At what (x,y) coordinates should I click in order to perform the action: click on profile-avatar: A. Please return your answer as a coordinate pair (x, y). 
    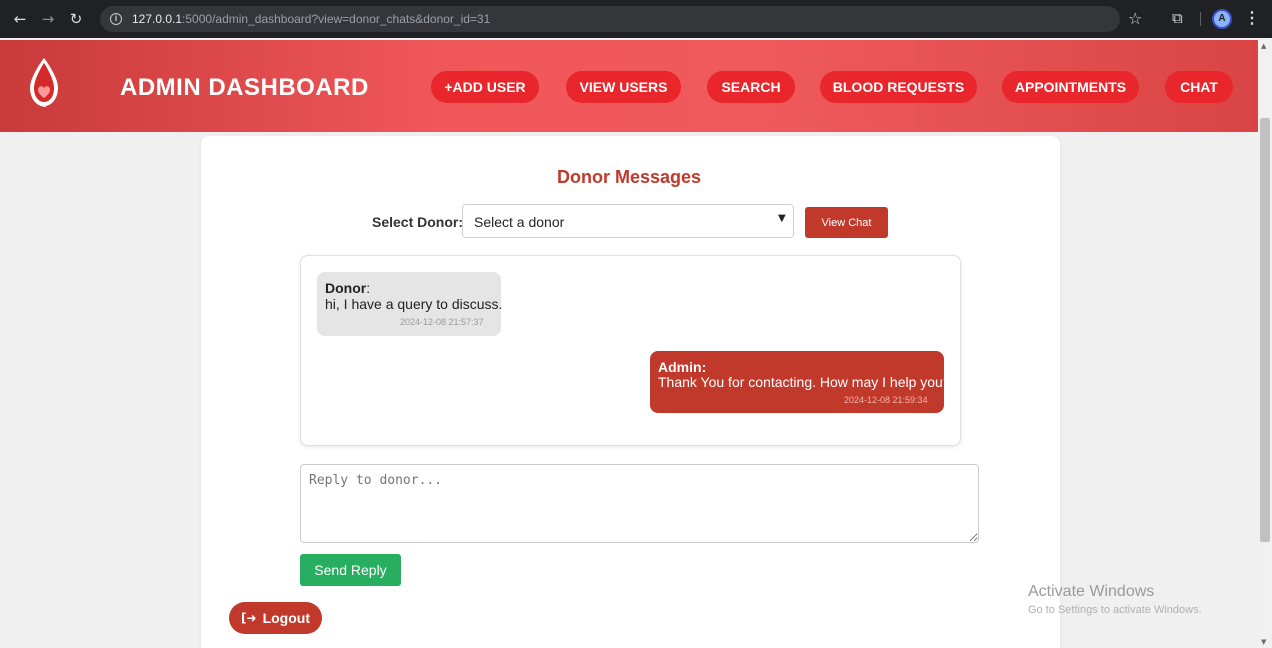
    Looking at the image, I should click on (1222, 19).